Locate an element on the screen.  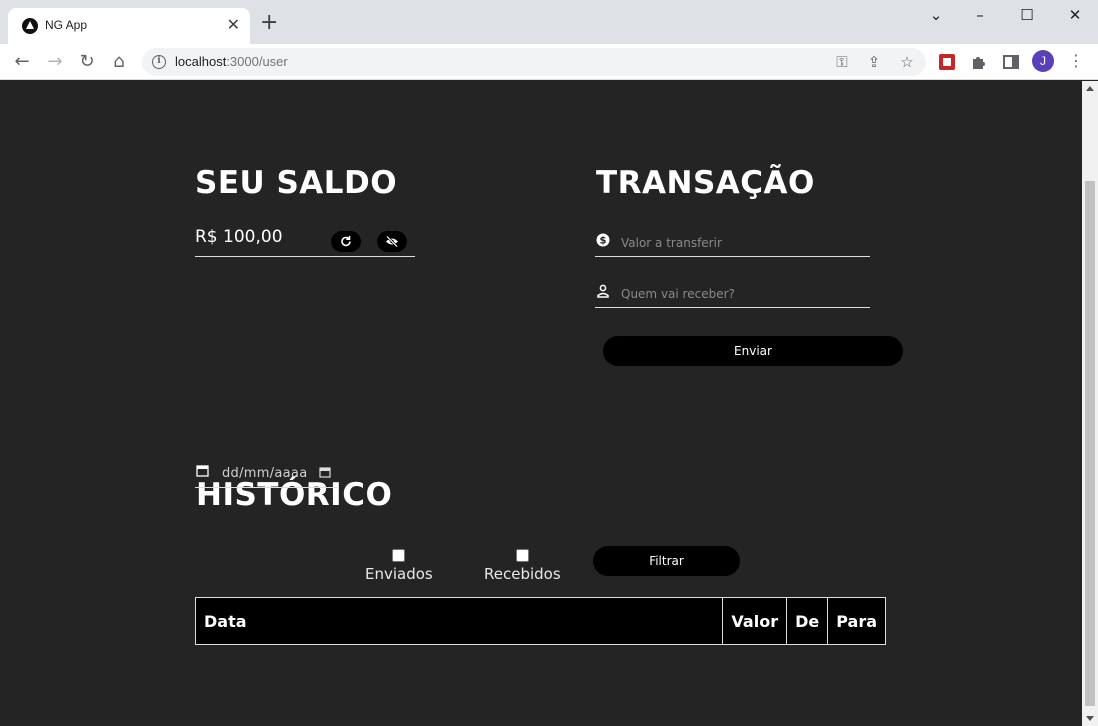
forward-icon: → is located at coordinates (55, 62).